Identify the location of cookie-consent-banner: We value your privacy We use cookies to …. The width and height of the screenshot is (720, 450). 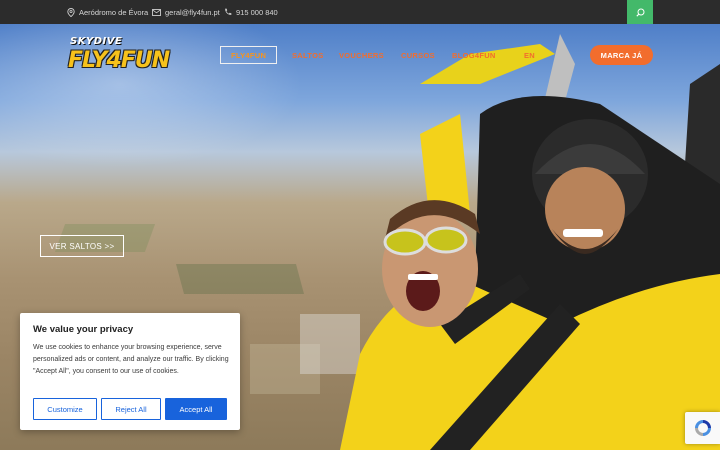
(130, 371).